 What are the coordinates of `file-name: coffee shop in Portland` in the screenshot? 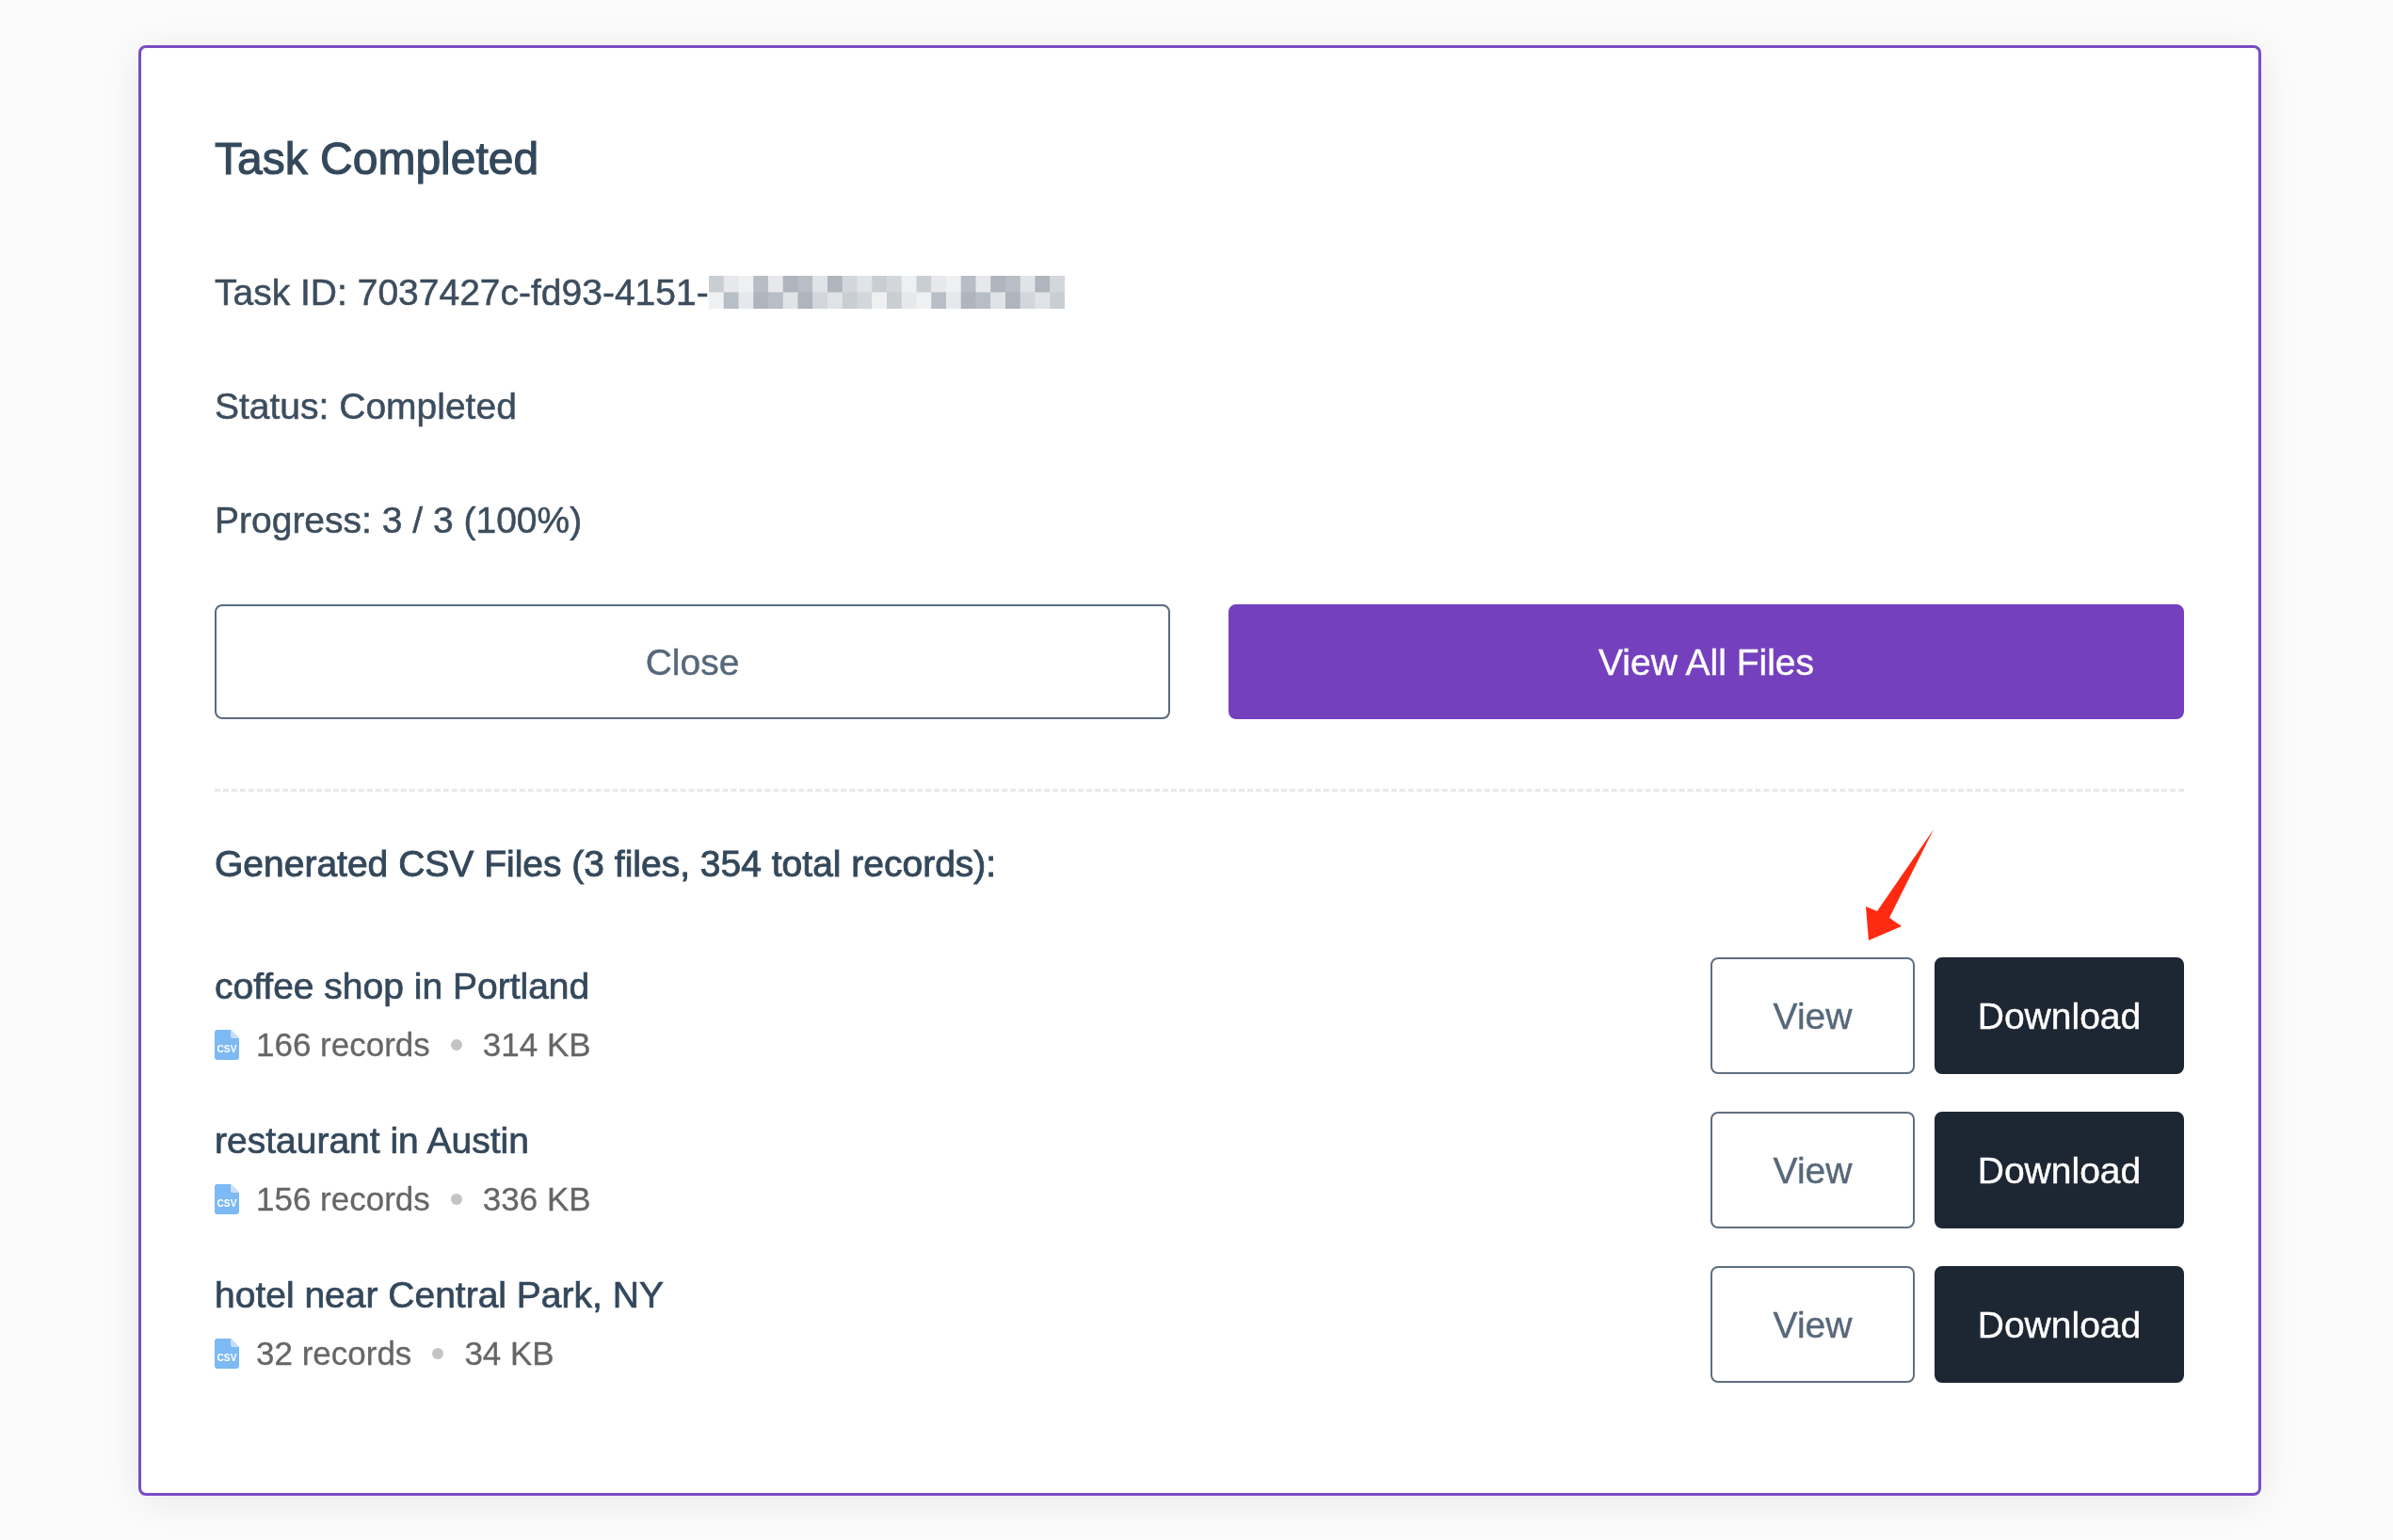 It's located at (402, 986).